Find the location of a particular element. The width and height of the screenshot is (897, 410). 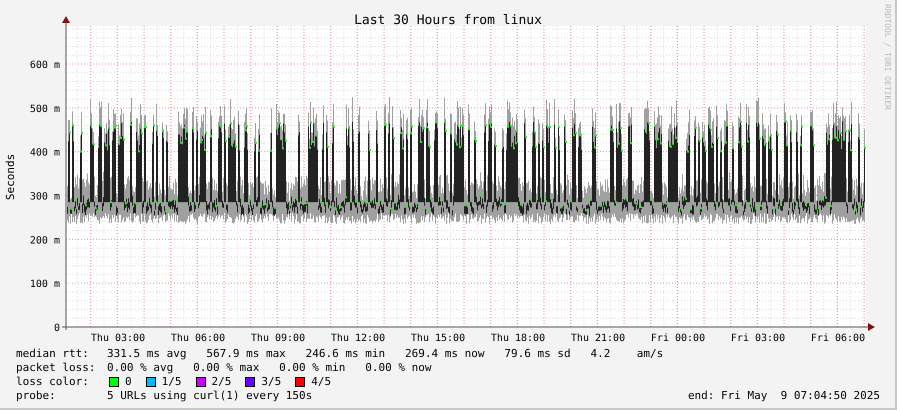

x-tick-label: Thu 15:00 is located at coordinates (438, 338).